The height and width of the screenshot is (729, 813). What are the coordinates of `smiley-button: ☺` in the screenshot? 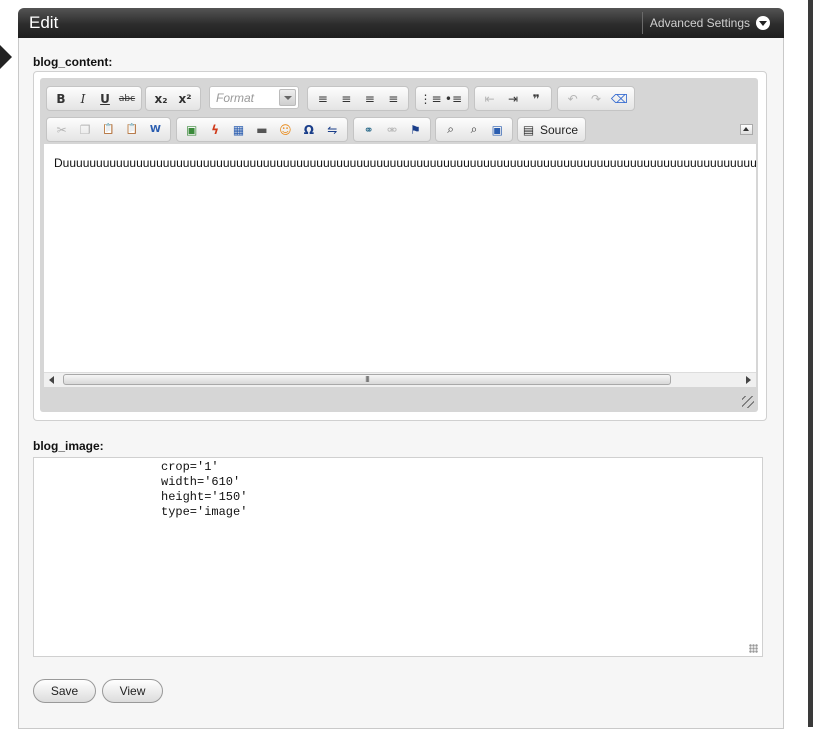 It's located at (285, 129).